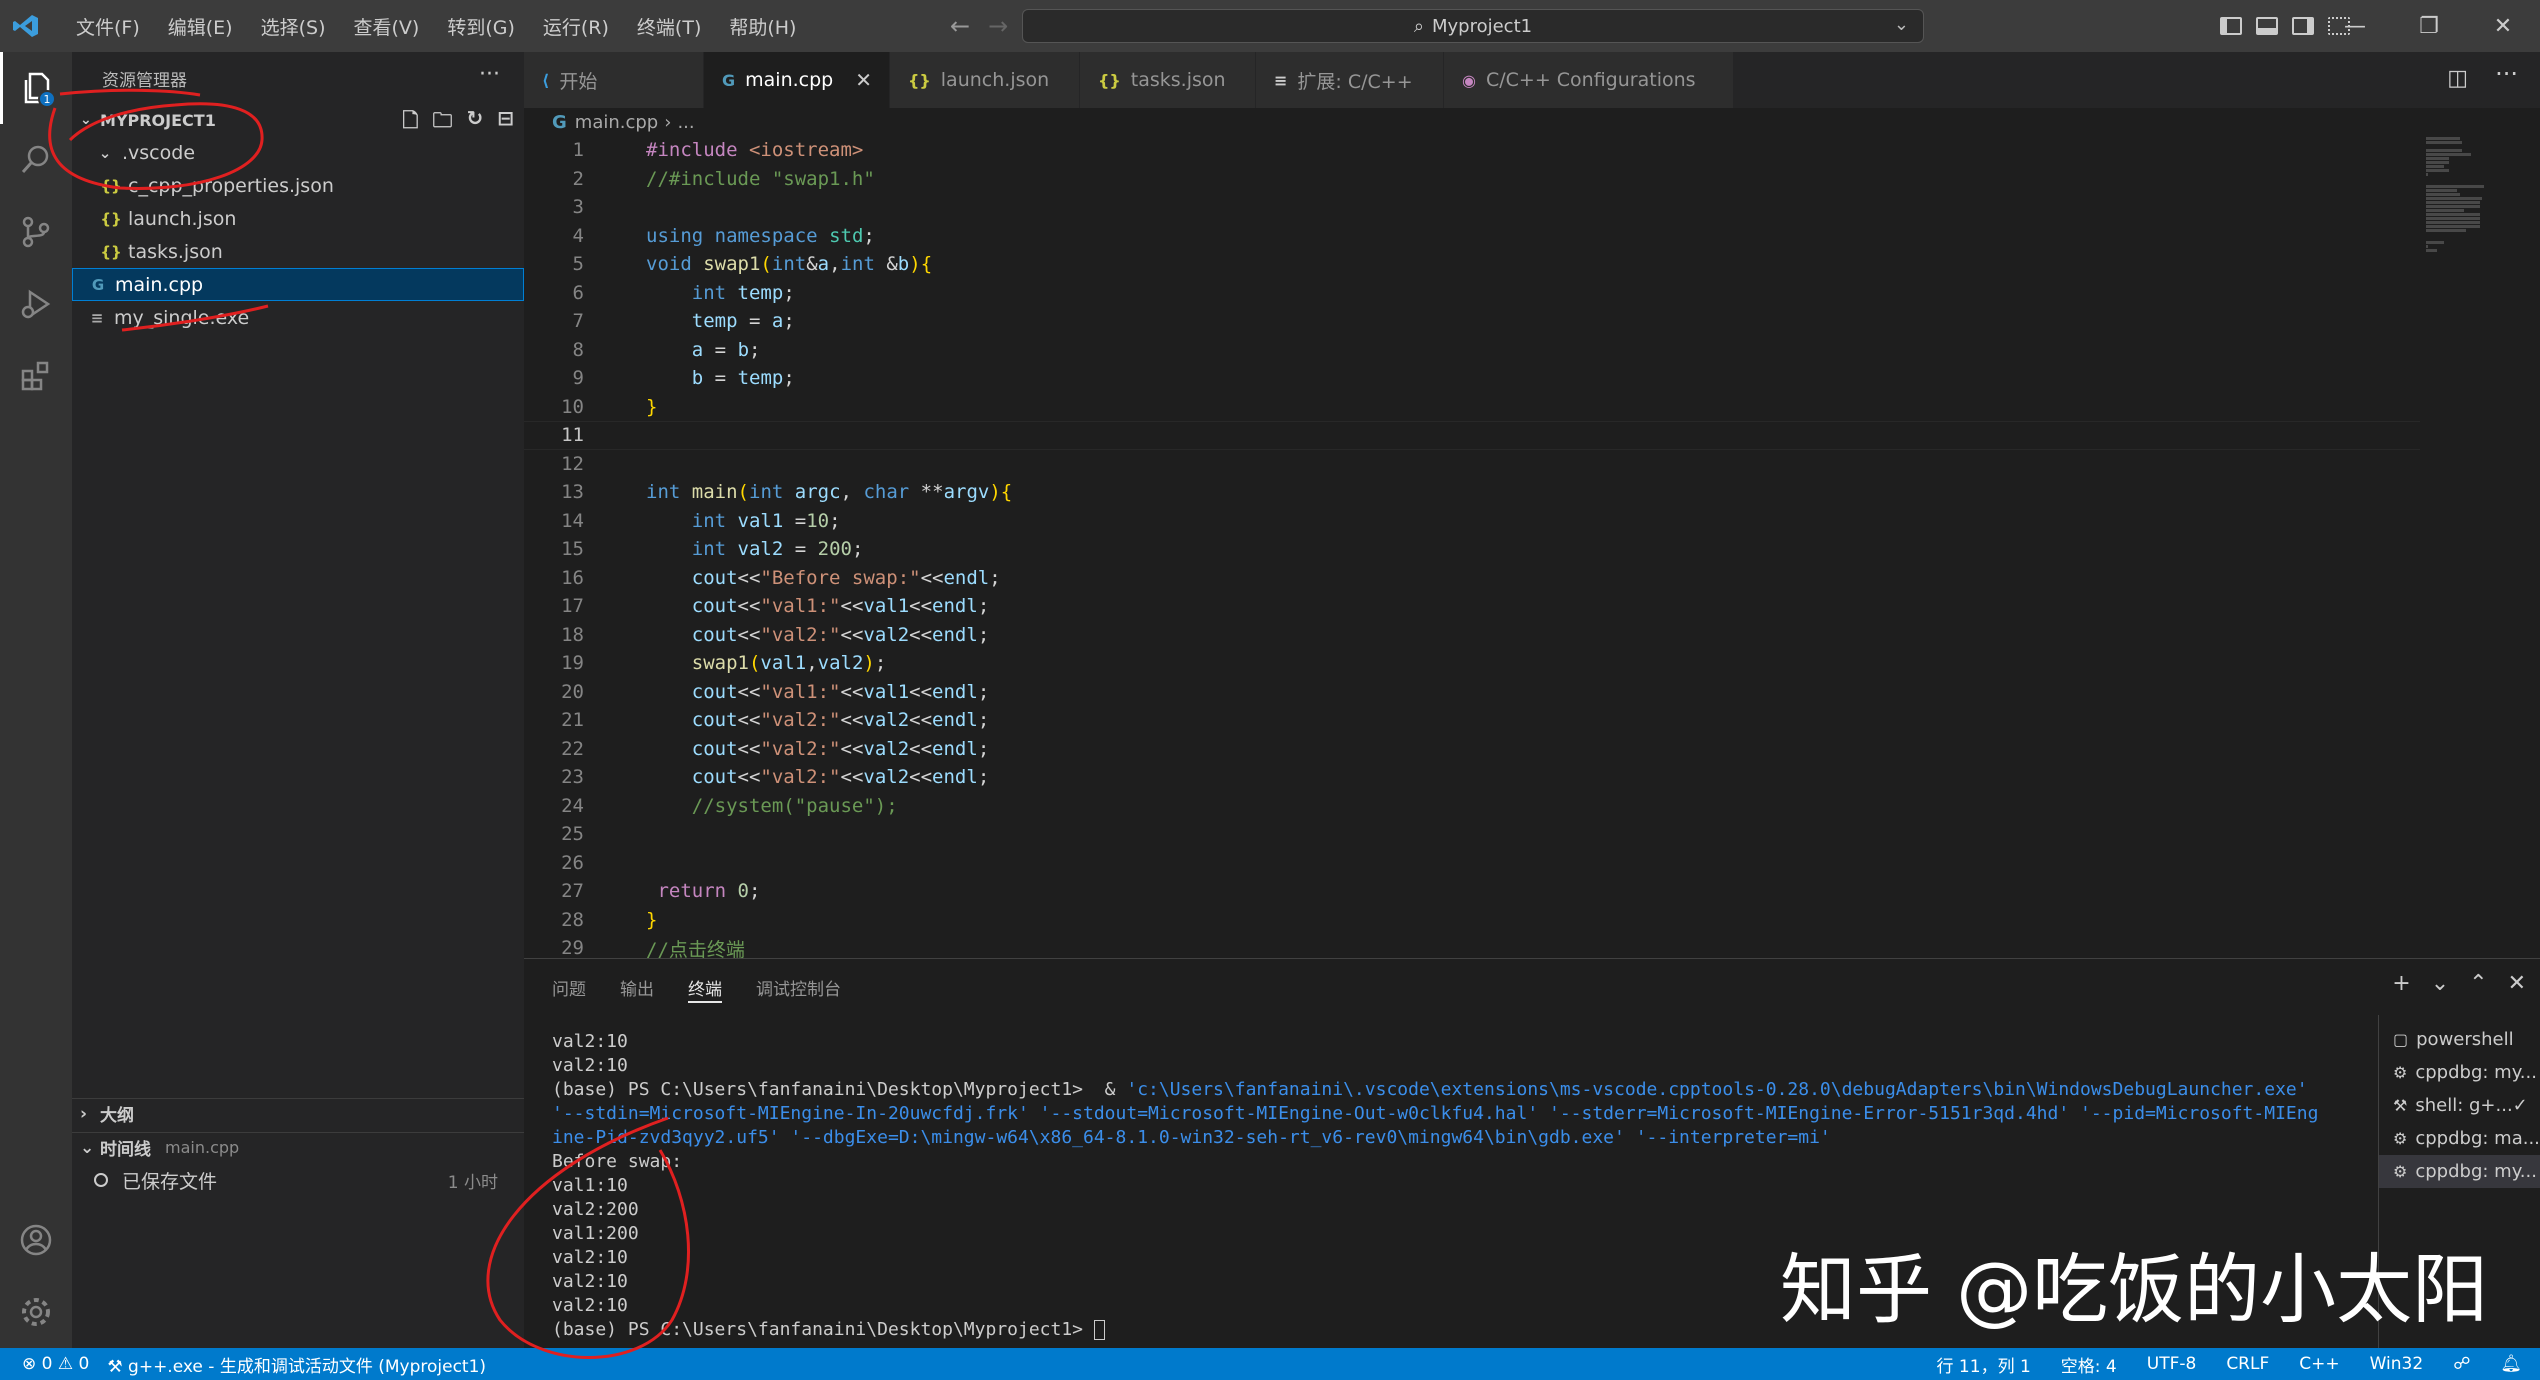 The image size is (2540, 1380). What do you see at coordinates (410, 123) in the screenshot?
I see `new-file-icon: 🗋` at bounding box center [410, 123].